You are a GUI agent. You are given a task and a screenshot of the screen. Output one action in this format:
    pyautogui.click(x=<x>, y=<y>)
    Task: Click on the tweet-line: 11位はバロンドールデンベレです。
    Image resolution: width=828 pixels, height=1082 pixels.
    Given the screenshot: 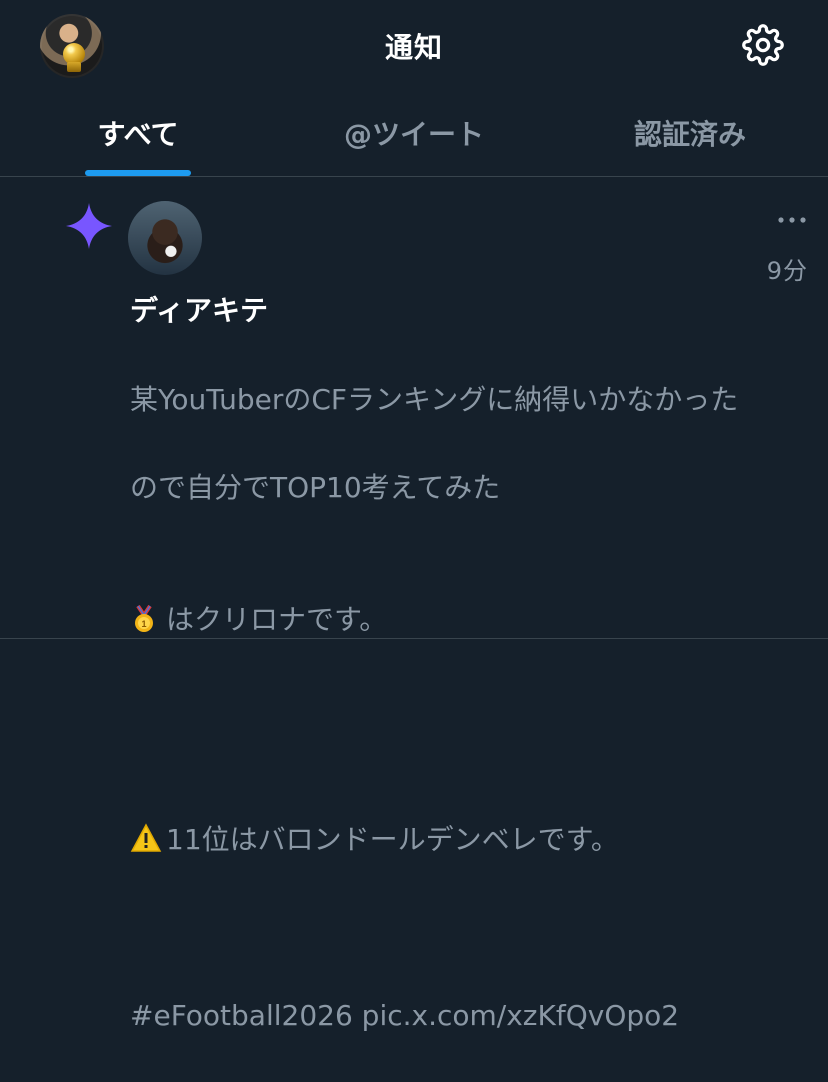 What is the action you would take?
    pyautogui.click(x=470, y=818)
    